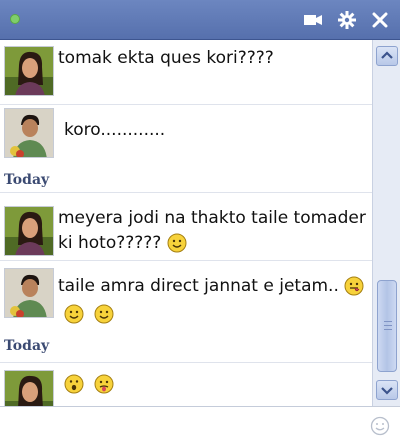 Image resolution: width=400 pixels, height=443 pixels. Describe the element at coordinates (347, 20) in the screenshot. I see `gear-icon` at that location.